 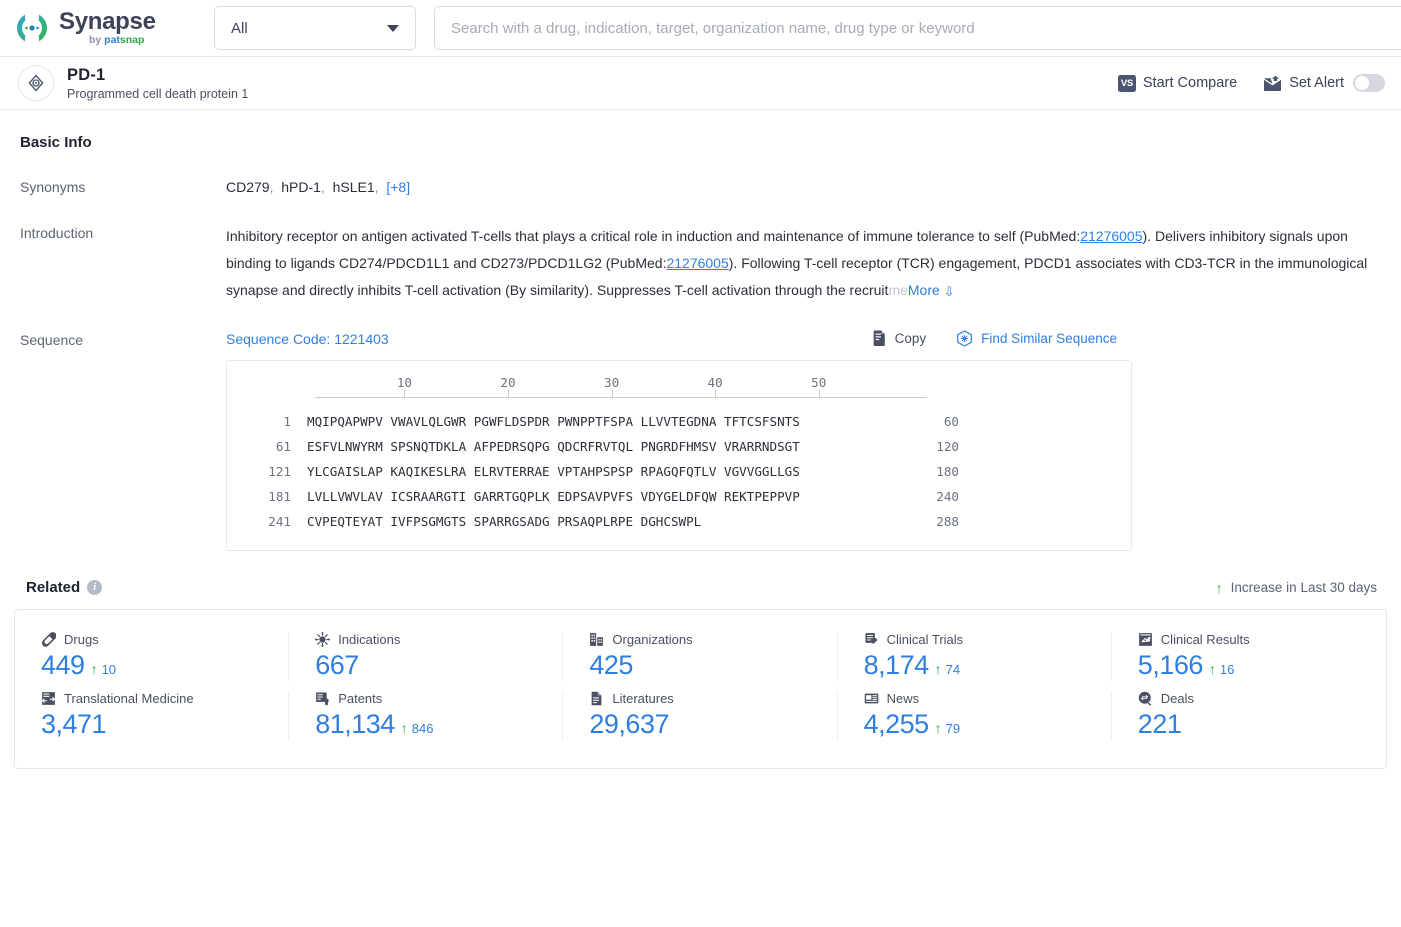 What do you see at coordinates (95, 587) in the screenshot?
I see `info-icon: i` at bounding box center [95, 587].